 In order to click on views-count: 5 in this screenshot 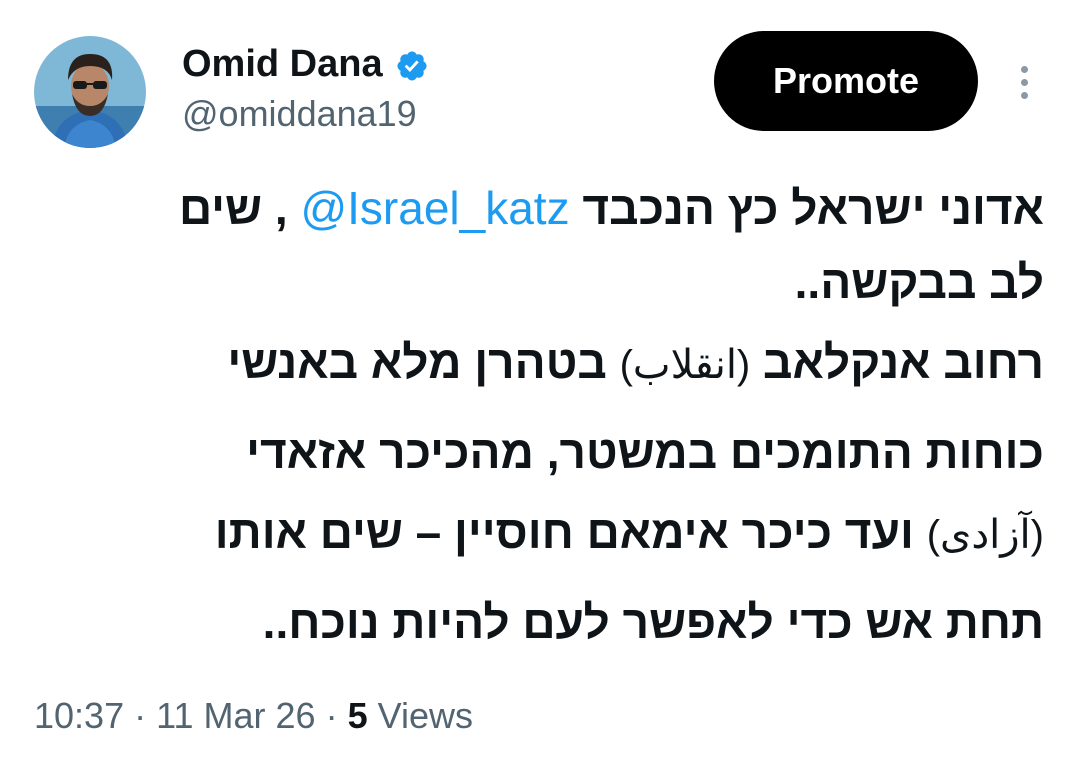, I will do `click(358, 715)`.